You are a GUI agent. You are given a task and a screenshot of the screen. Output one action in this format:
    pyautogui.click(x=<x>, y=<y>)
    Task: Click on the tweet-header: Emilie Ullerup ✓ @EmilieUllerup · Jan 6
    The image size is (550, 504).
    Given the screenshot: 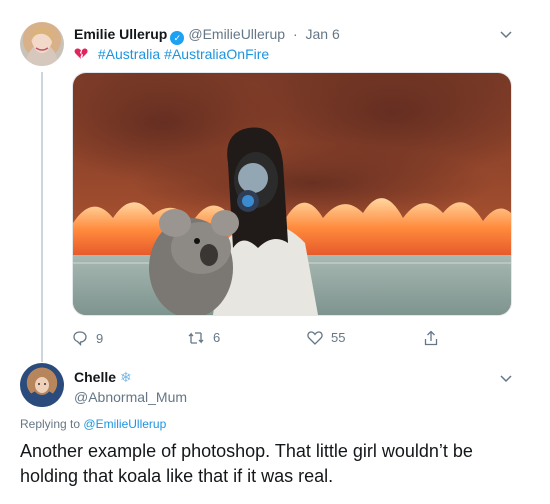 What is the action you would take?
    pyautogui.click(x=207, y=35)
    